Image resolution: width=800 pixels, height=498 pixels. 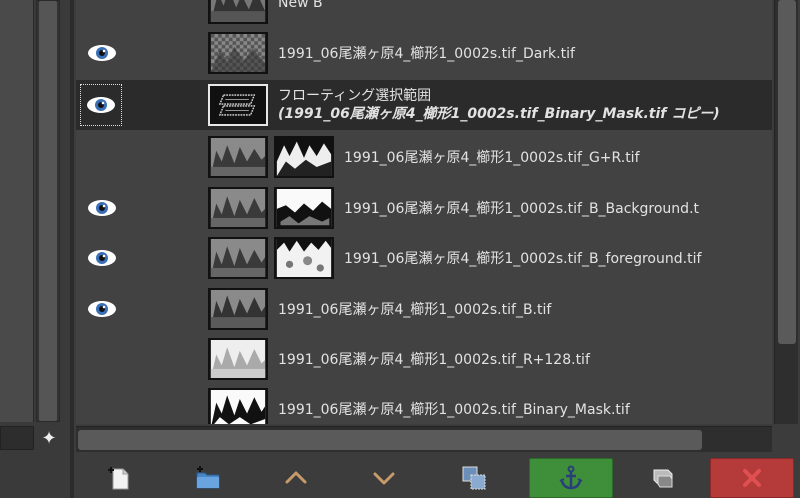 What do you see at coordinates (300, 14) in the screenshot?
I see `layer-name: New B` at bounding box center [300, 14].